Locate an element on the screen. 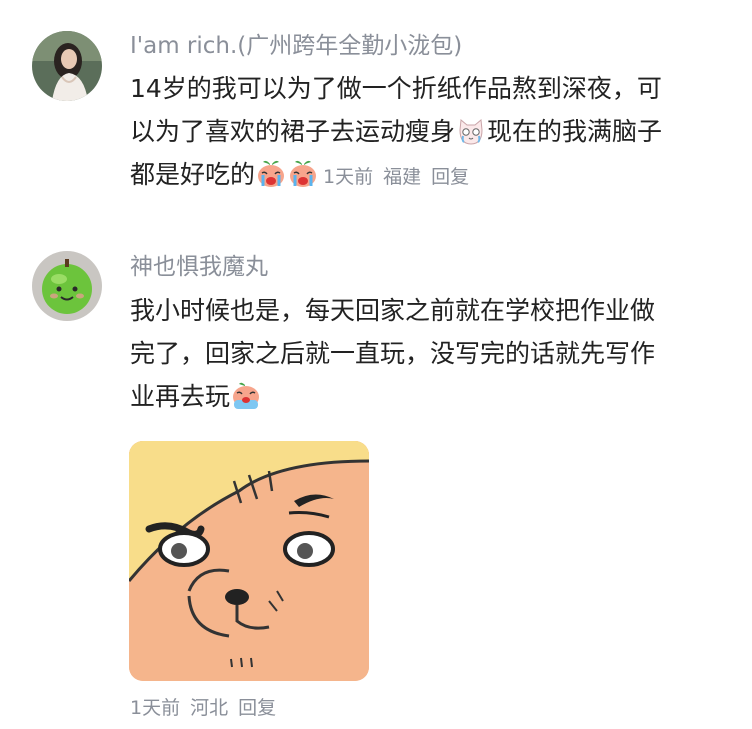 This screenshot has height=729, width=752. comment-line: 14岁的我可以为了做一个折纸作品熬到深夜，可 is located at coordinates (396, 88).